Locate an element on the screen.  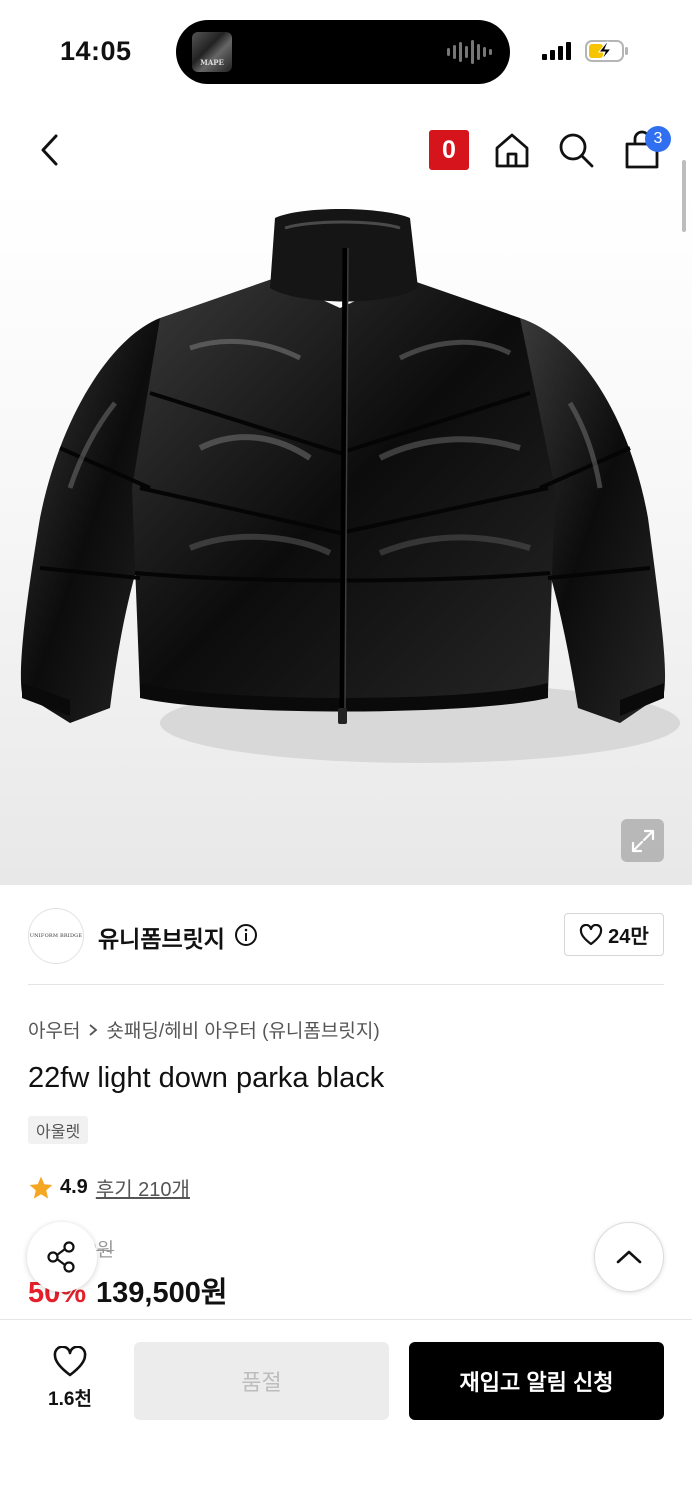
scroll-to-top-button is located at coordinates (629, 1257).